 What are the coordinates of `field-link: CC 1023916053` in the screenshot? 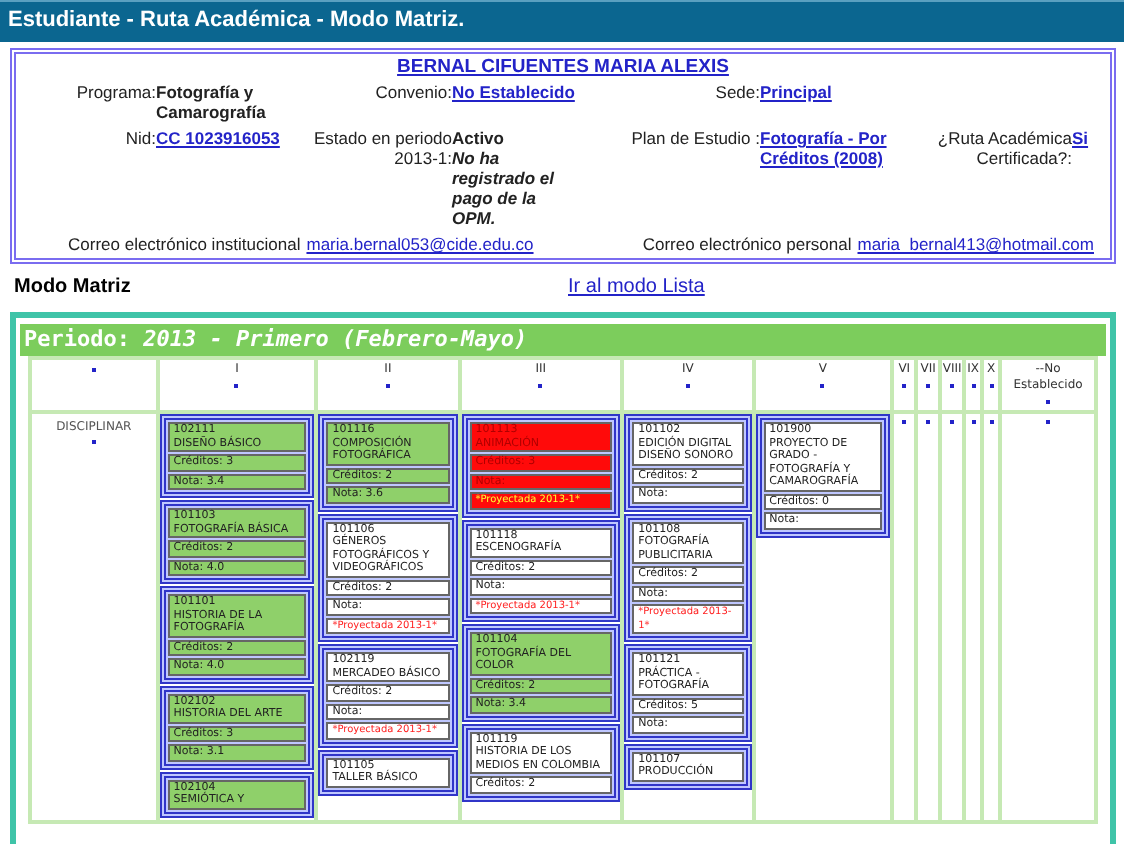 It's located at (218, 138).